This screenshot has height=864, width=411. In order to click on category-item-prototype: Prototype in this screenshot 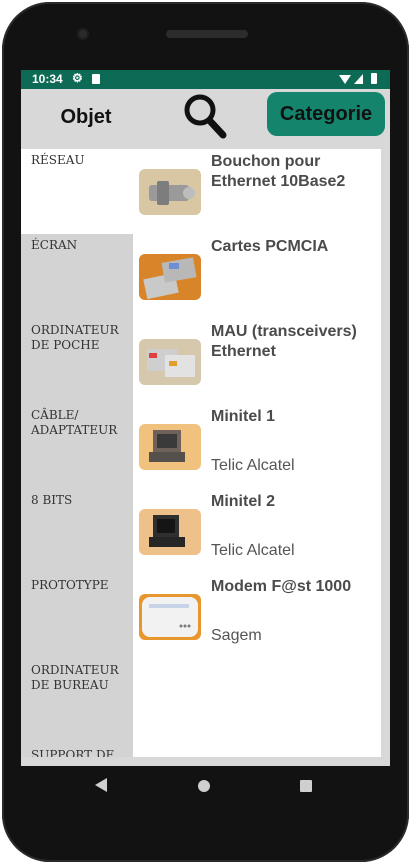, I will do `click(77, 616)`.